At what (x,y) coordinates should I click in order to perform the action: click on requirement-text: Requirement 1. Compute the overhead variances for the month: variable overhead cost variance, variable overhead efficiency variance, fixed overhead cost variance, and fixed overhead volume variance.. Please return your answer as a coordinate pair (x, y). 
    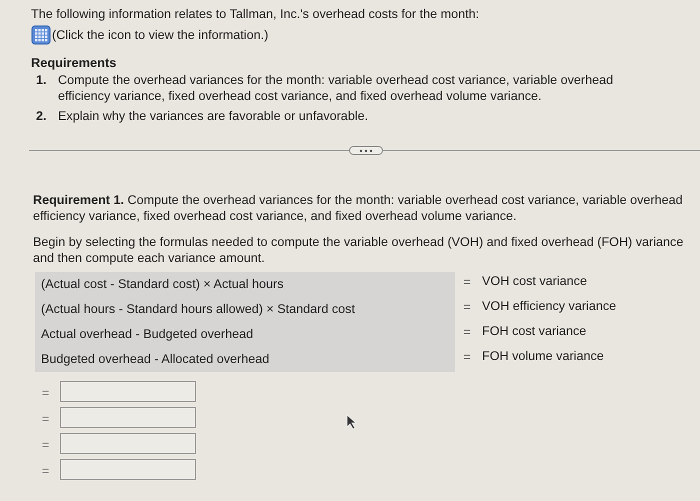
    Looking at the image, I should click on (358, 208).